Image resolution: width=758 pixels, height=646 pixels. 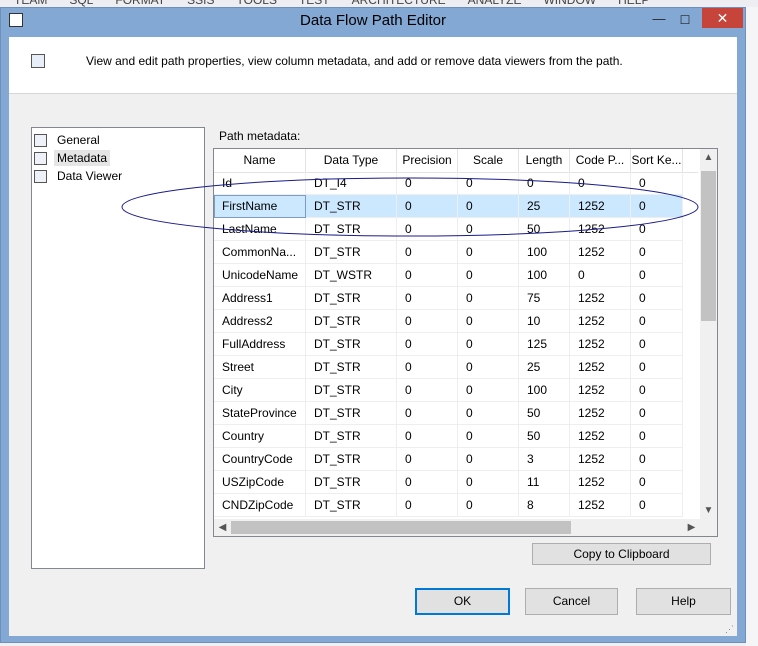 What do you see at coordinates (633, 3) in the screenshot?
I see `menu-item: HELP` at bounding box center [633, 3].